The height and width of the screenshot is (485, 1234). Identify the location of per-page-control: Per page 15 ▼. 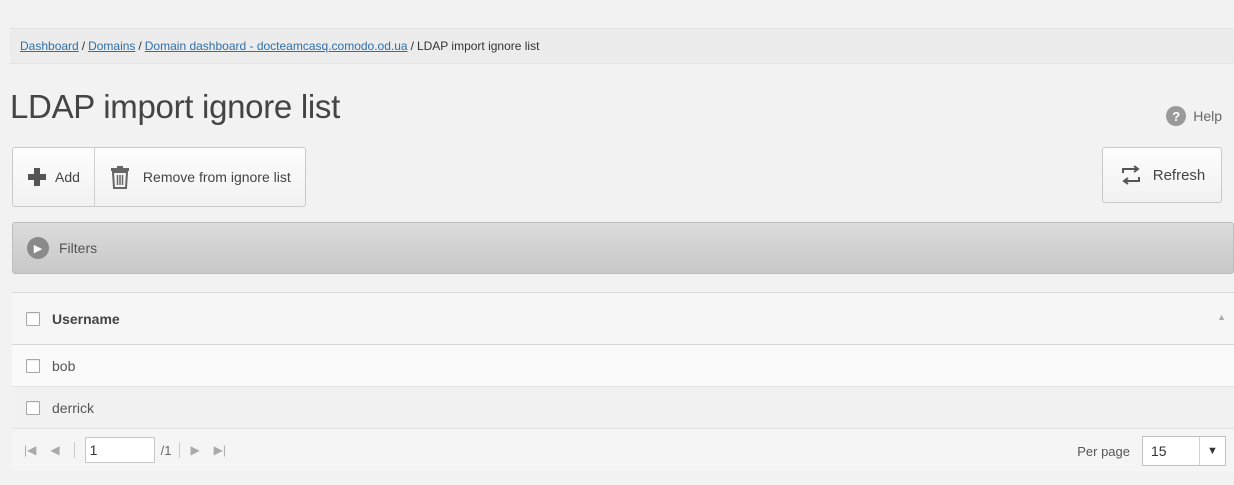
(1151, 451).